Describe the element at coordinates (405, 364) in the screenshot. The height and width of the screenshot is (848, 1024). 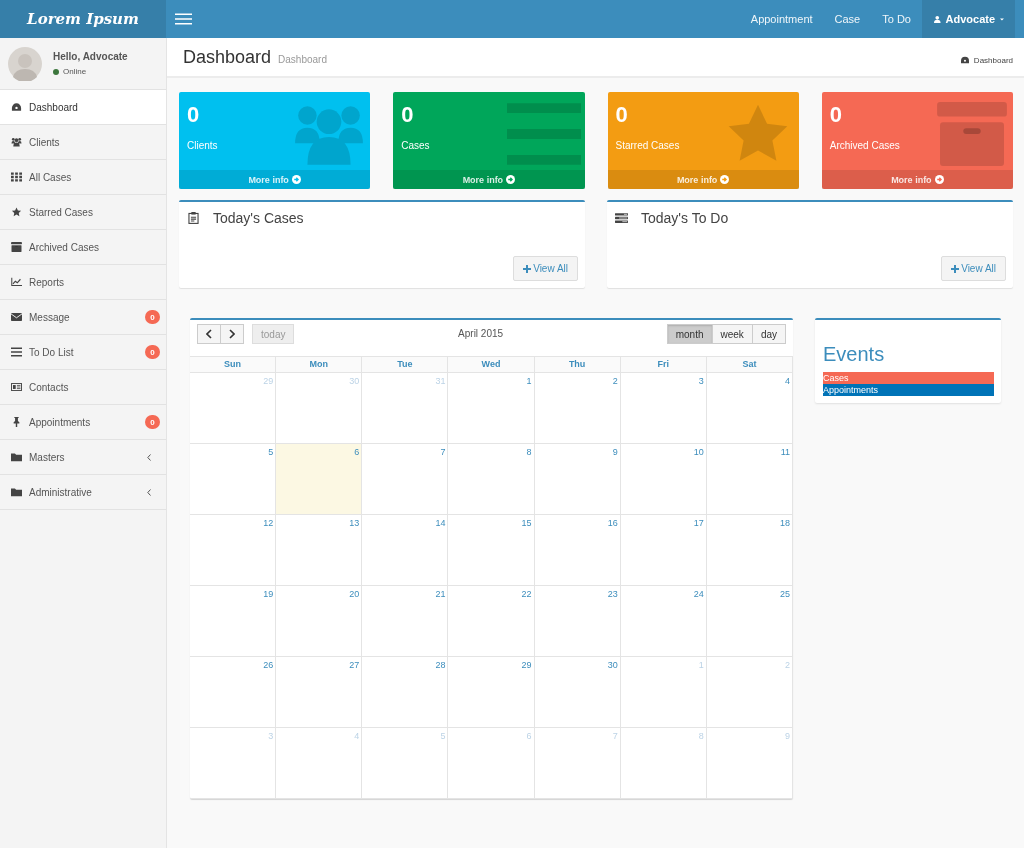
I see `weekday-header: Tue` at that location.